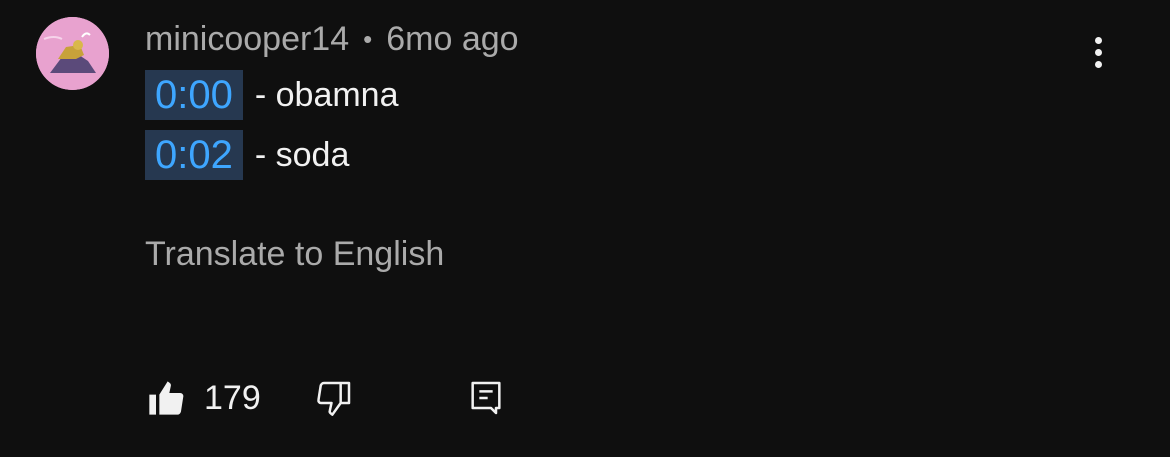  I want to click on thumbs-up-icon, so click(166, 398).